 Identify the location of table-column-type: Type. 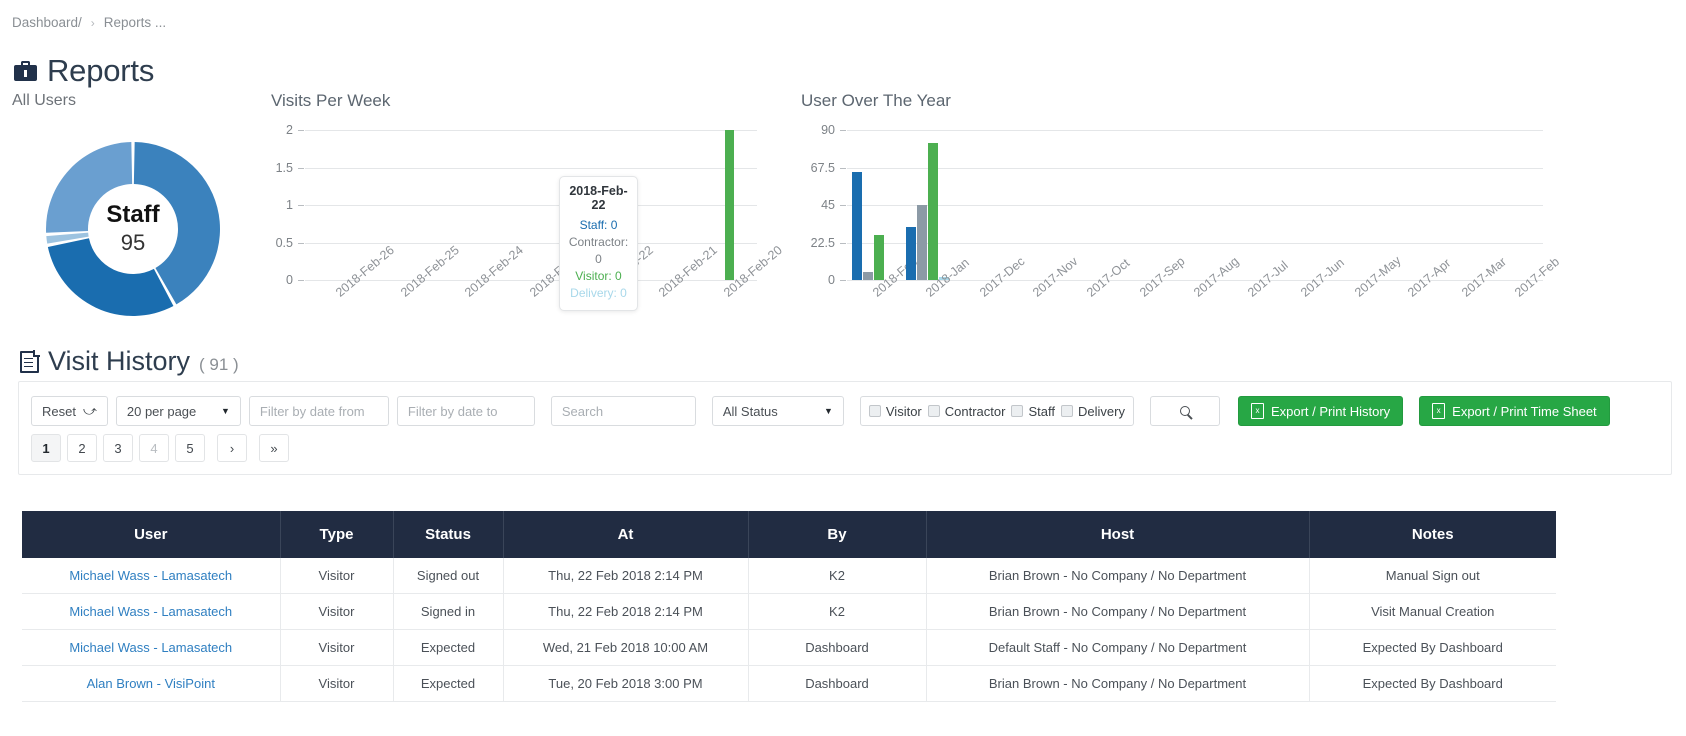
(337, 534).